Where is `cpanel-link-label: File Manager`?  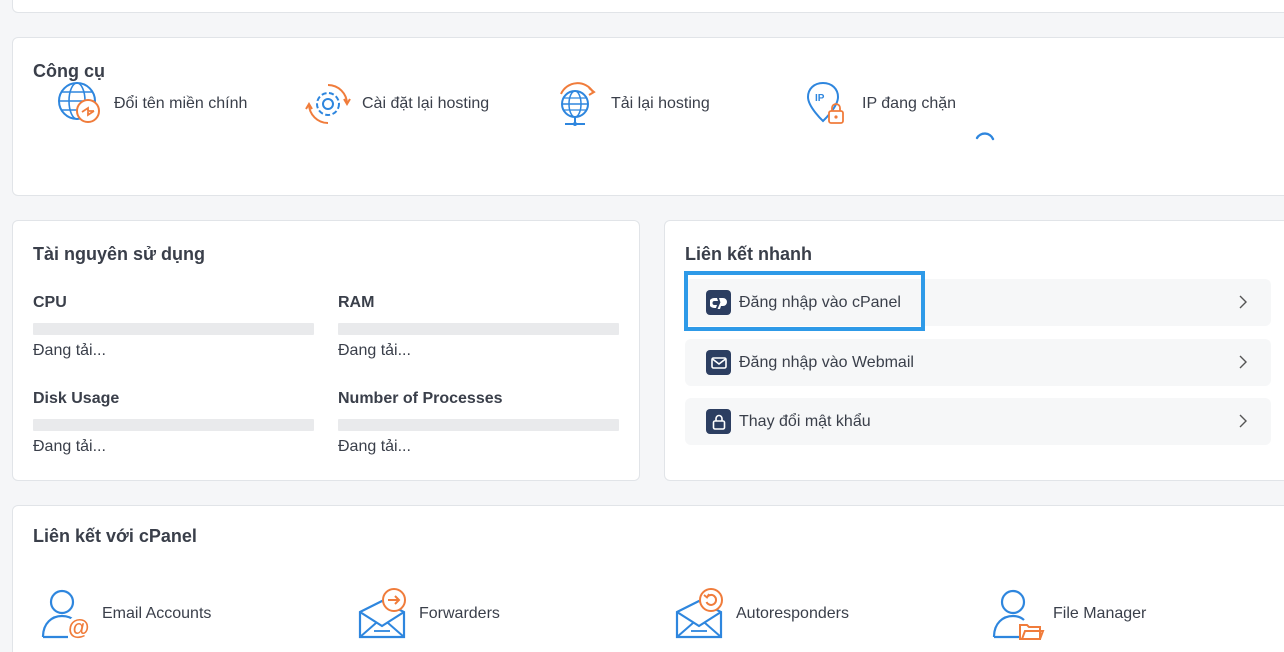
cpanel-link-label: File Manager is located at coordinates (1100, 613).